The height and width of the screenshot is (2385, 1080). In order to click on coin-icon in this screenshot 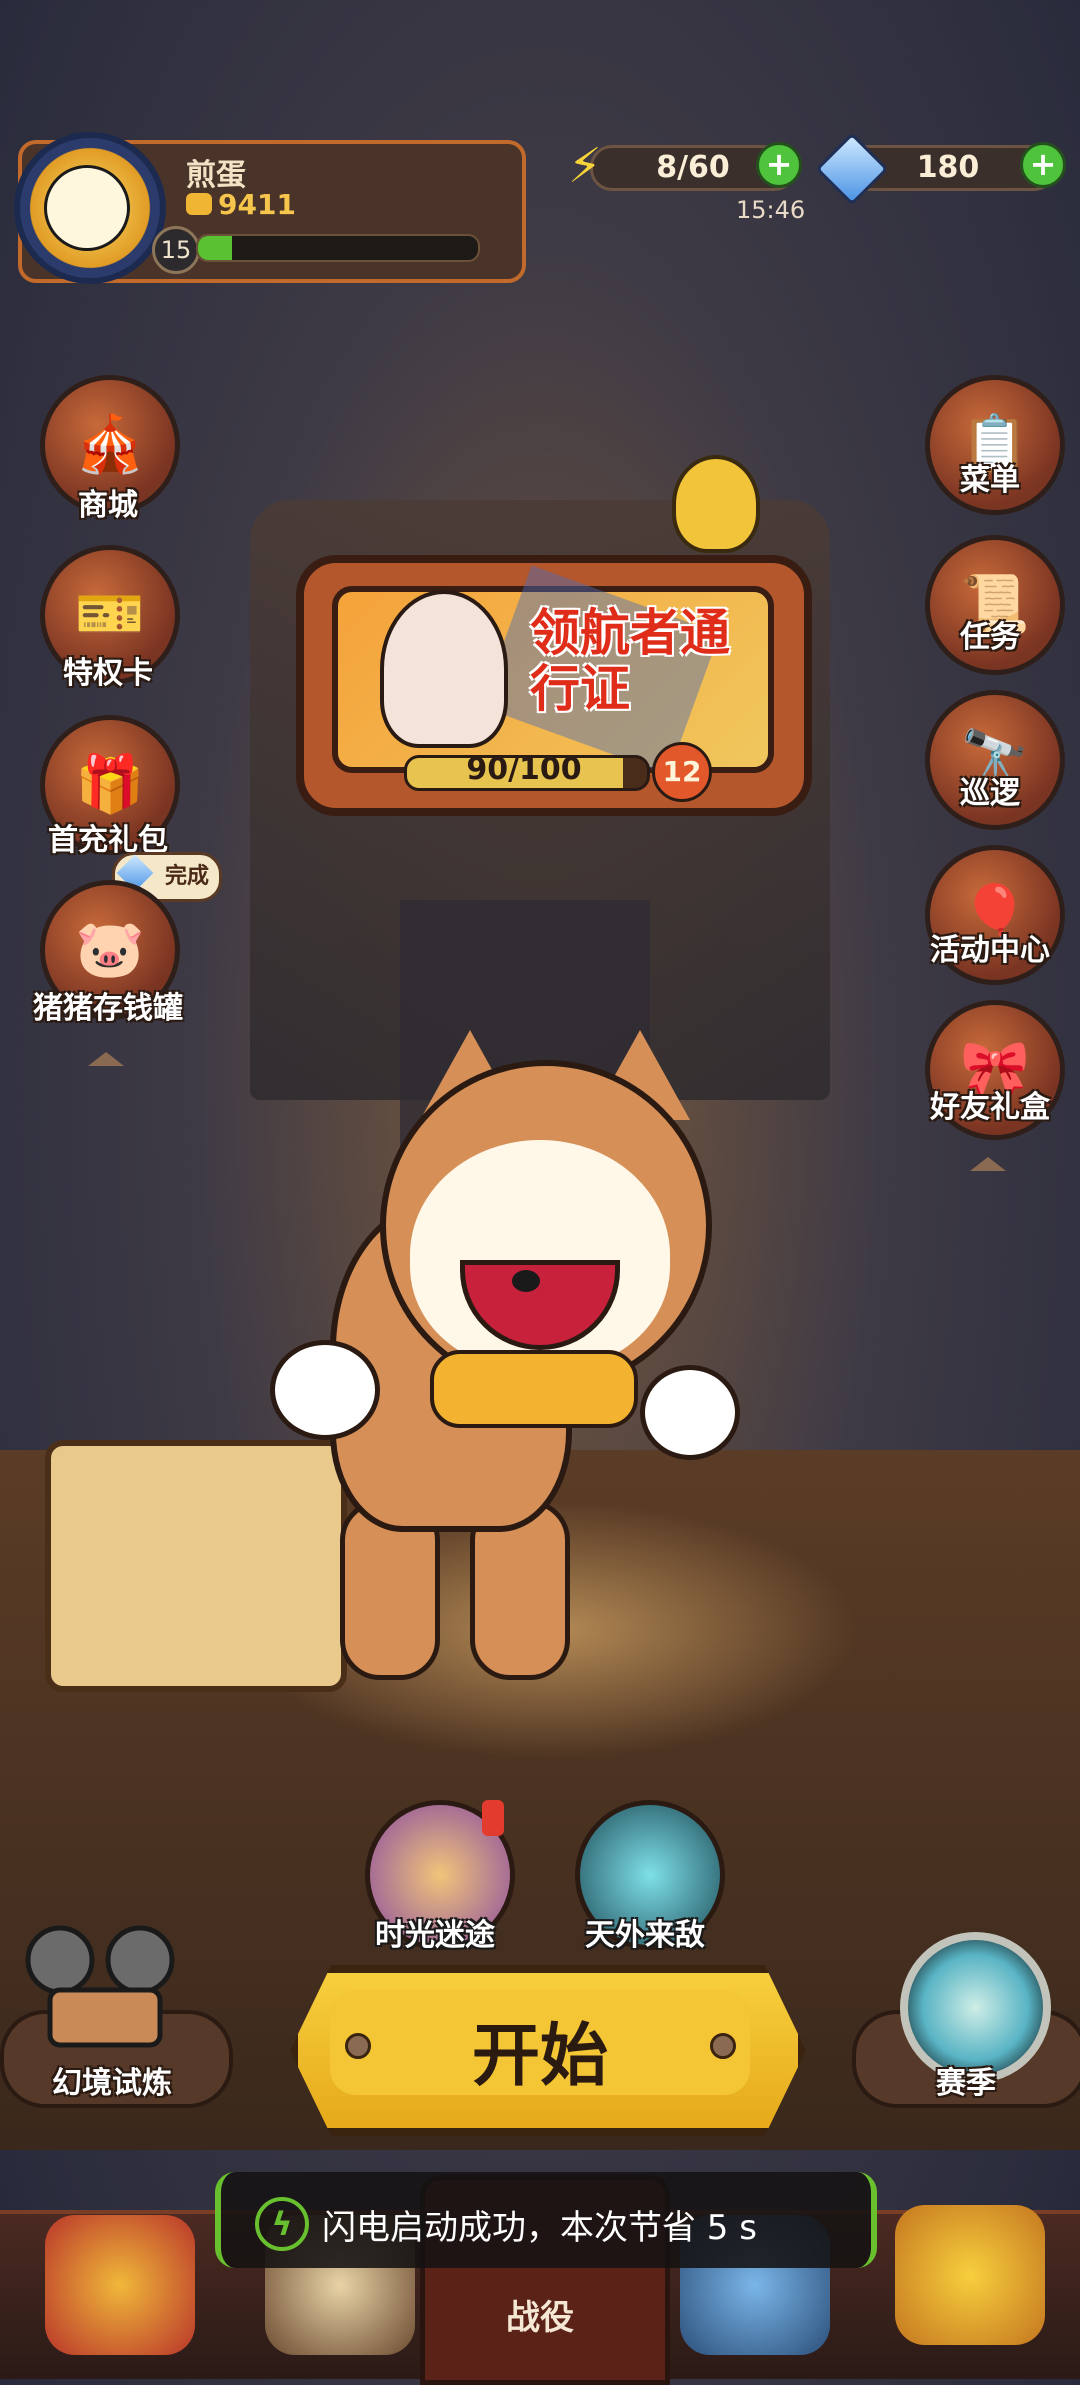, I will do `click(199, 204)`.